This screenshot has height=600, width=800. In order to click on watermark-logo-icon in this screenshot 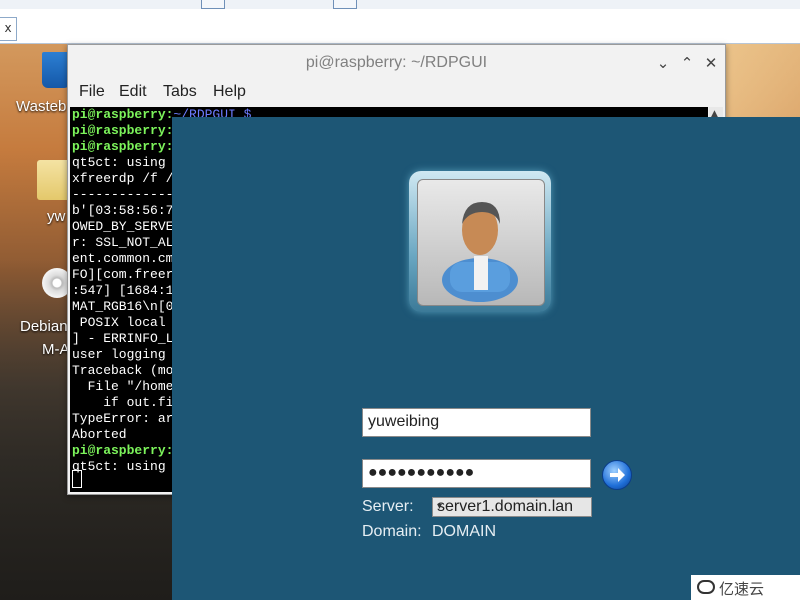, I will do `click(706, 587)`.